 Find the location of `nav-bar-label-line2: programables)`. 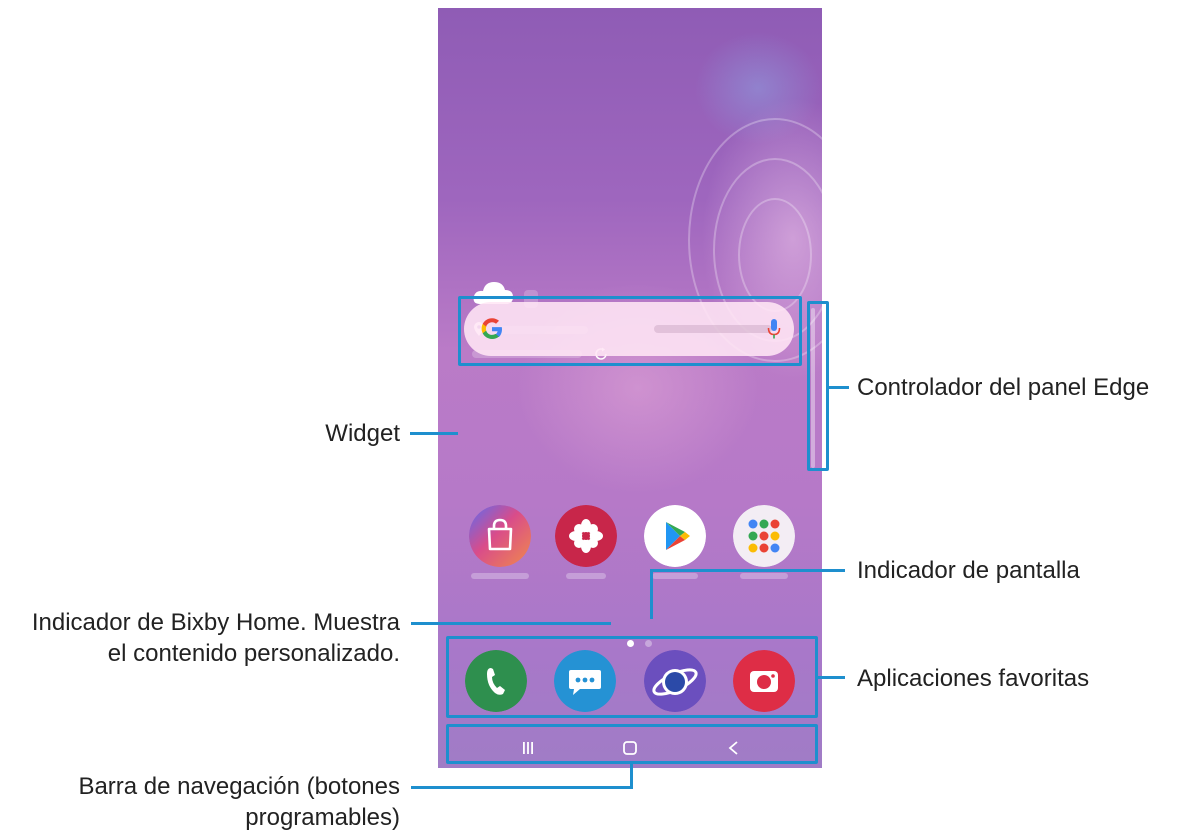

nav-bar-label-line2: programables) is located at coordinates (322, 817).